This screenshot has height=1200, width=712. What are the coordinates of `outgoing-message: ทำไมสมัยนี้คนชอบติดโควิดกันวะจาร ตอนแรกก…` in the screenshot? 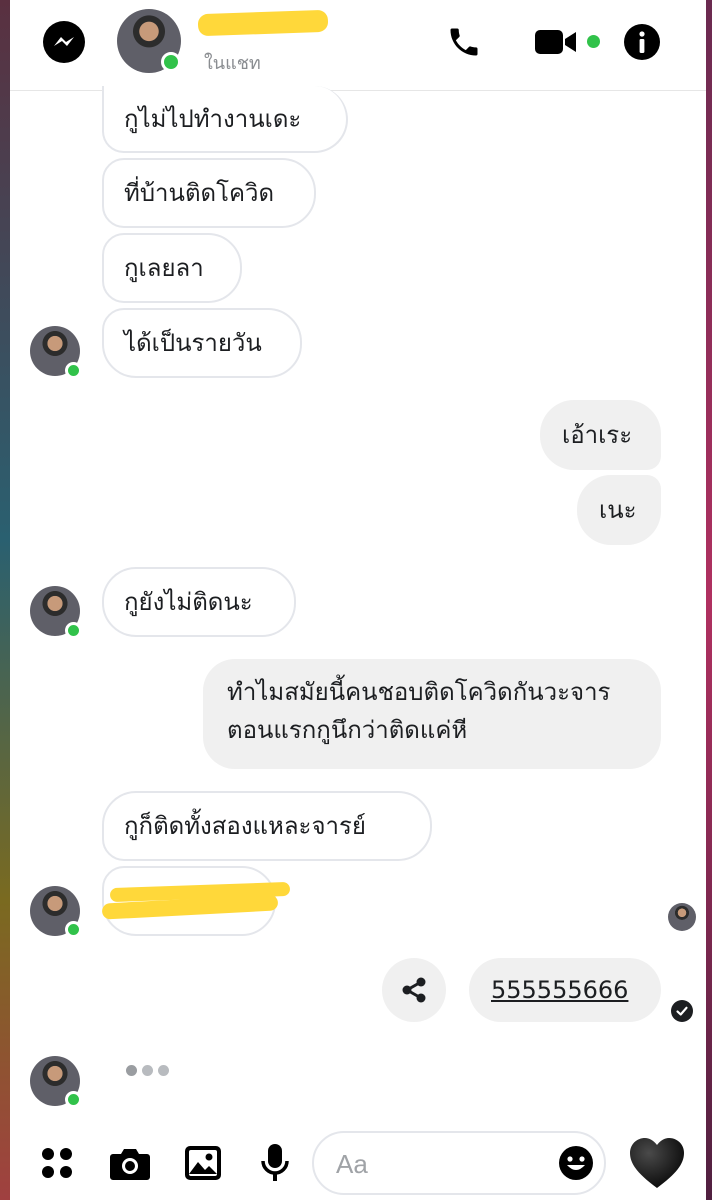 It's located at (432, 714).